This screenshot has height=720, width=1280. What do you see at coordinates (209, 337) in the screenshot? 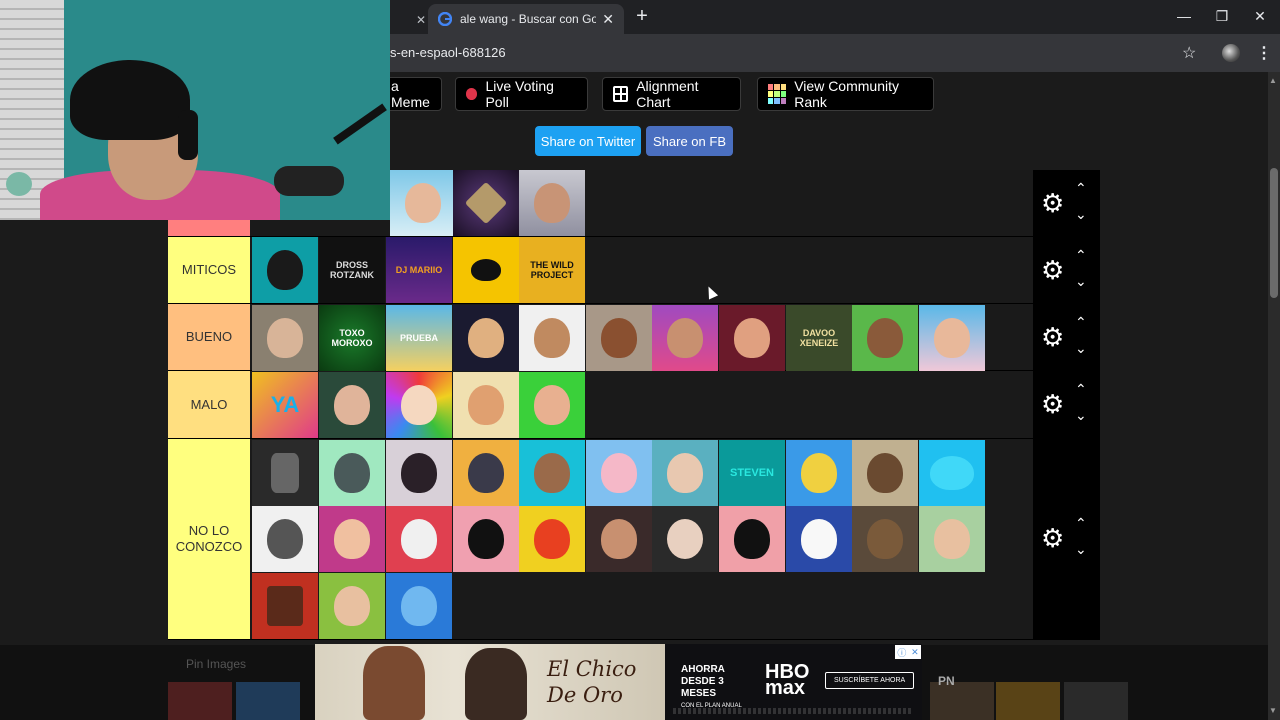
I see `tier-label-bueno: BUENO` at bounding box center [209, 337].